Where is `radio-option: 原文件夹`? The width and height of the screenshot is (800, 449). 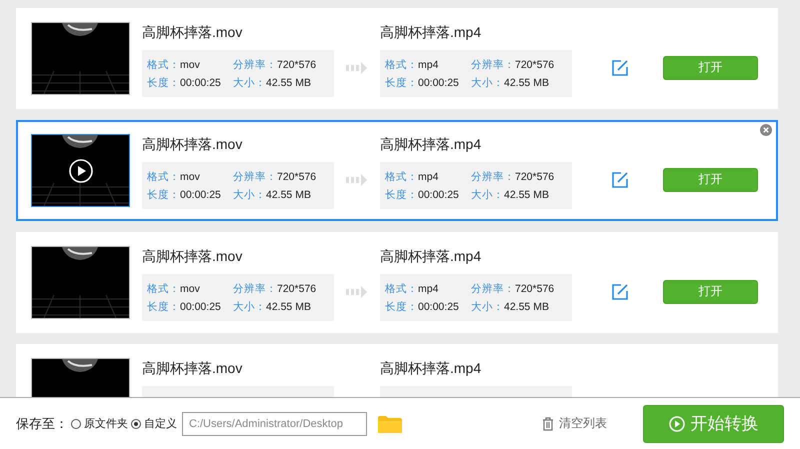 radio-option: 原文件夹 is located at coordinates (99, 423).